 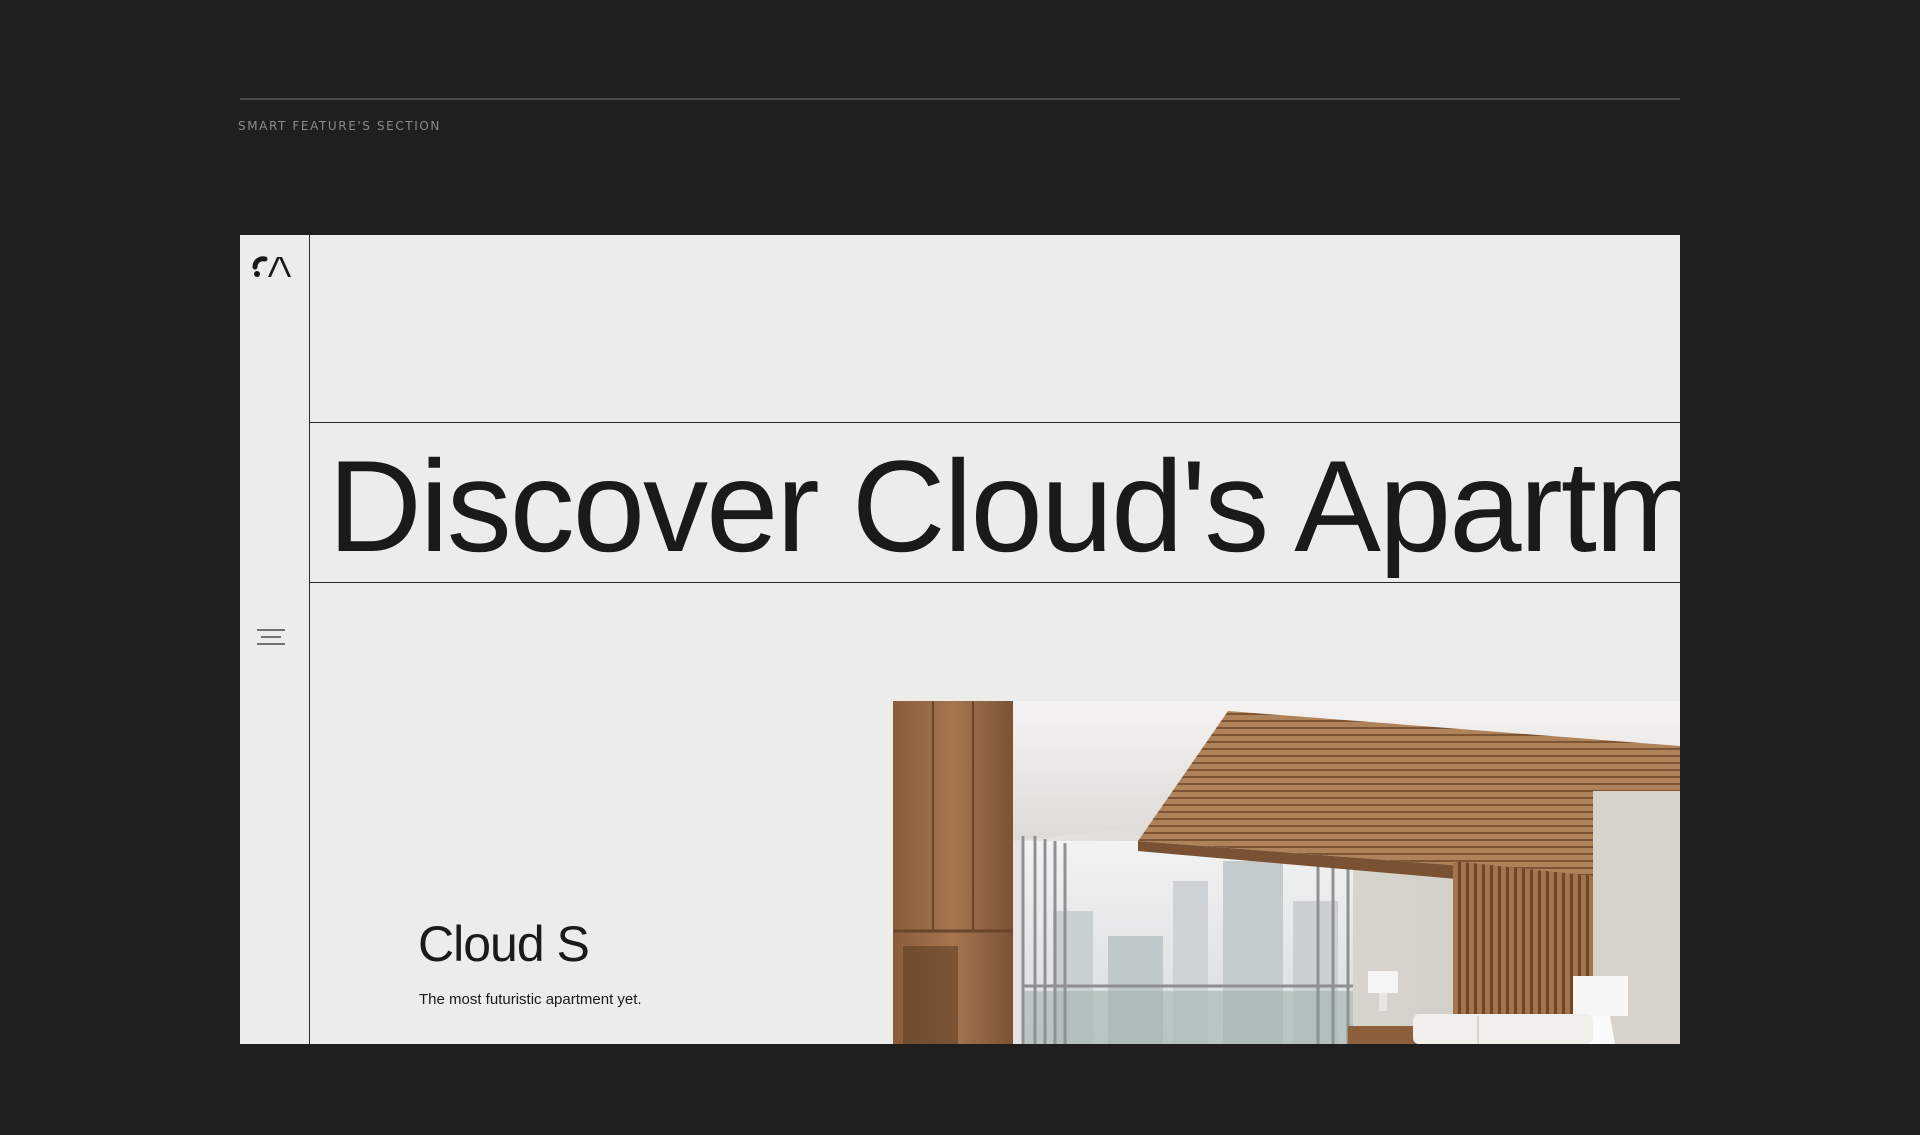 I want to click on cloud-logo-icon, so click(x=274, y=266).